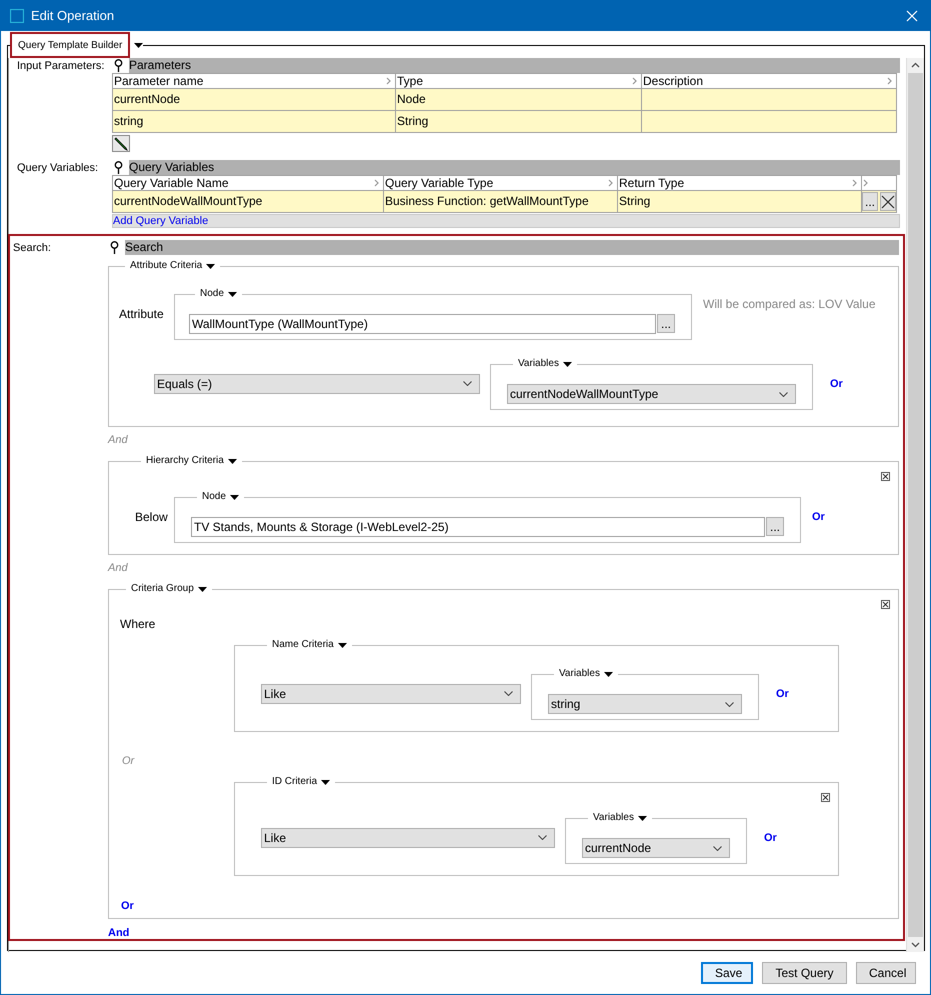  What do you see at coordinates (514, 167) in the screenshot?
I see `section-header: Query Variables` at bounding box center [514, 167].